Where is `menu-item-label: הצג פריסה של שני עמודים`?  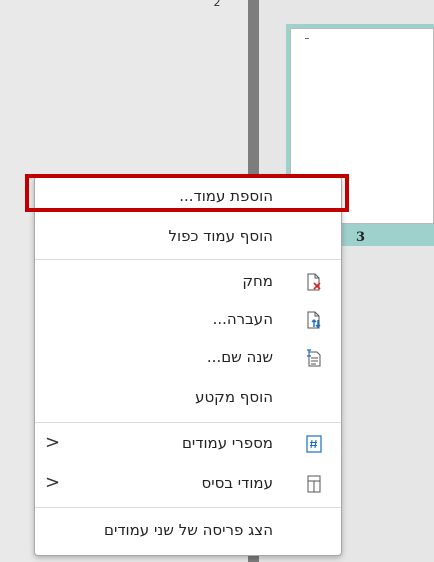
menu-item-label: הצג פריסה של שני עמודים is located at coordinates (188, 530).